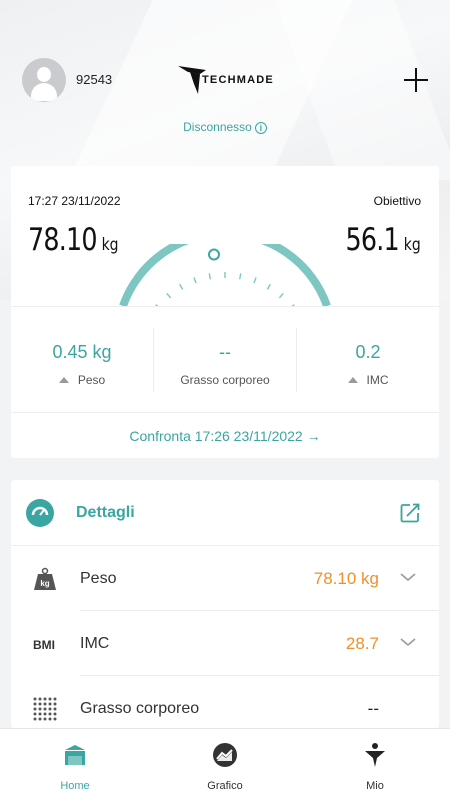  What do you see at coordinates (225, 702) in the screenshot?
I see `detail-row-body-fat: Grasso corporeo --` at bounding box center [225, 702].